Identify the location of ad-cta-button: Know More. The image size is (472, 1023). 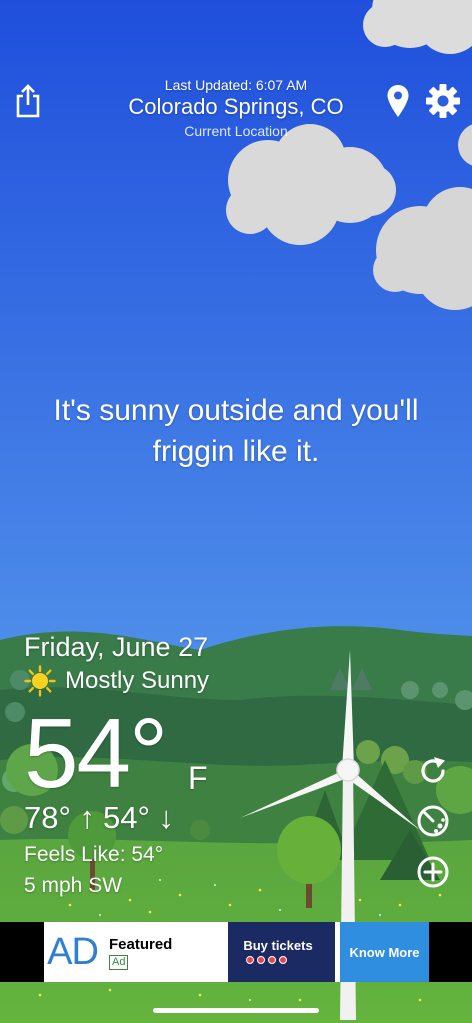
(384, 952).